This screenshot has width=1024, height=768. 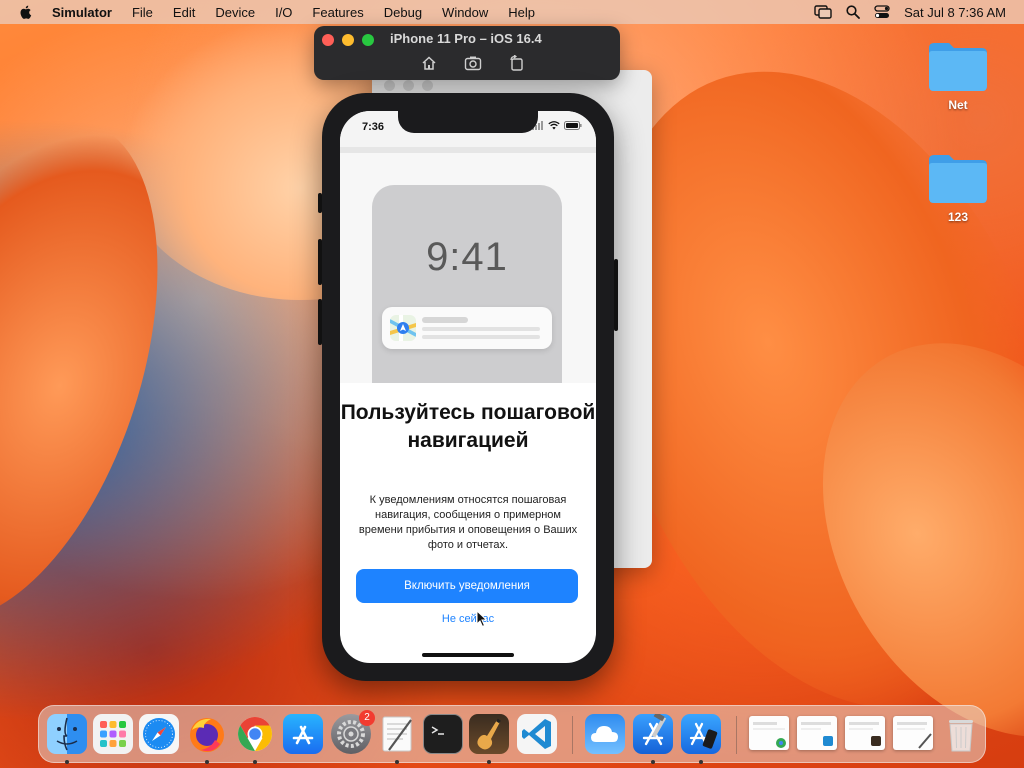 What do you see at coordinates (328, 40) in the screenshot?
I see `close-window-button` at bounding box center [328, 40].